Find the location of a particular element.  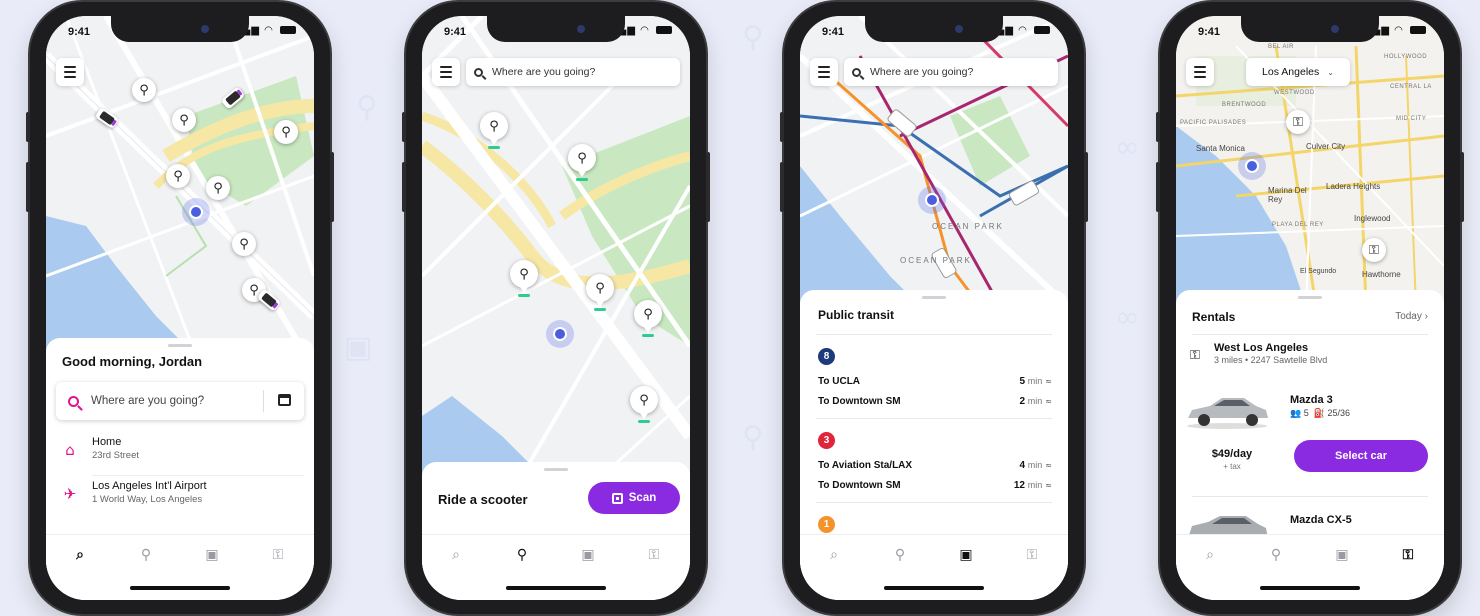

trip-eta: 2 min ≈ is located at coordinates (1035, 401).